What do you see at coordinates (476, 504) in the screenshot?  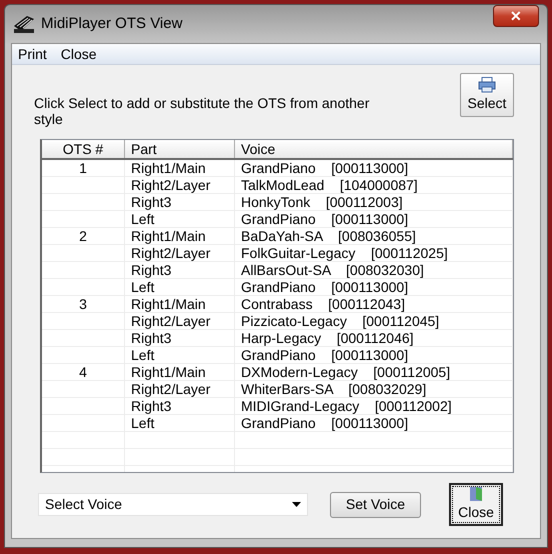 I see `close-button: Close` at bounding box center [476, 504].